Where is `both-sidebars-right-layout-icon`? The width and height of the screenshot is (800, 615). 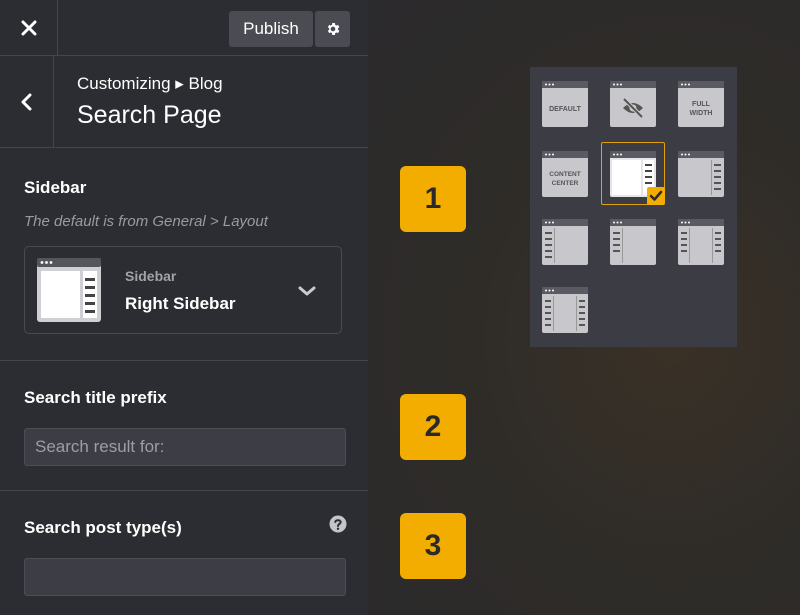
both-sidebars-right-layout-icon is located at coordinates (701, 242).